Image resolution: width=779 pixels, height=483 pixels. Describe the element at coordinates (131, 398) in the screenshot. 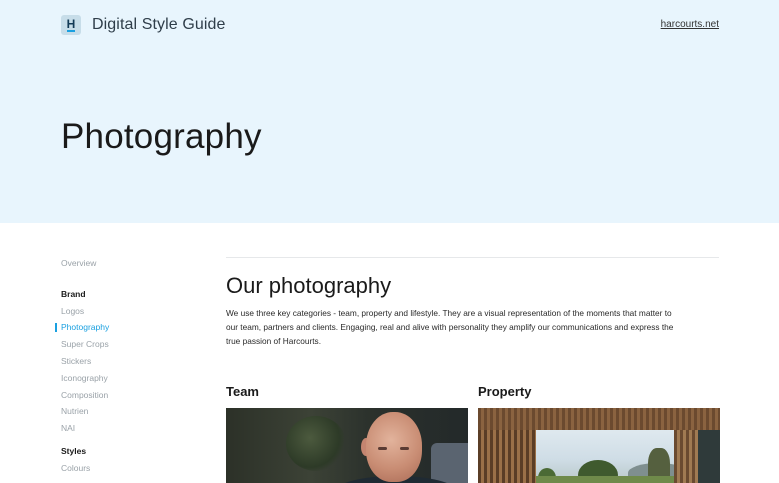

I see `sidebar-item-composition: Composition` at that location.